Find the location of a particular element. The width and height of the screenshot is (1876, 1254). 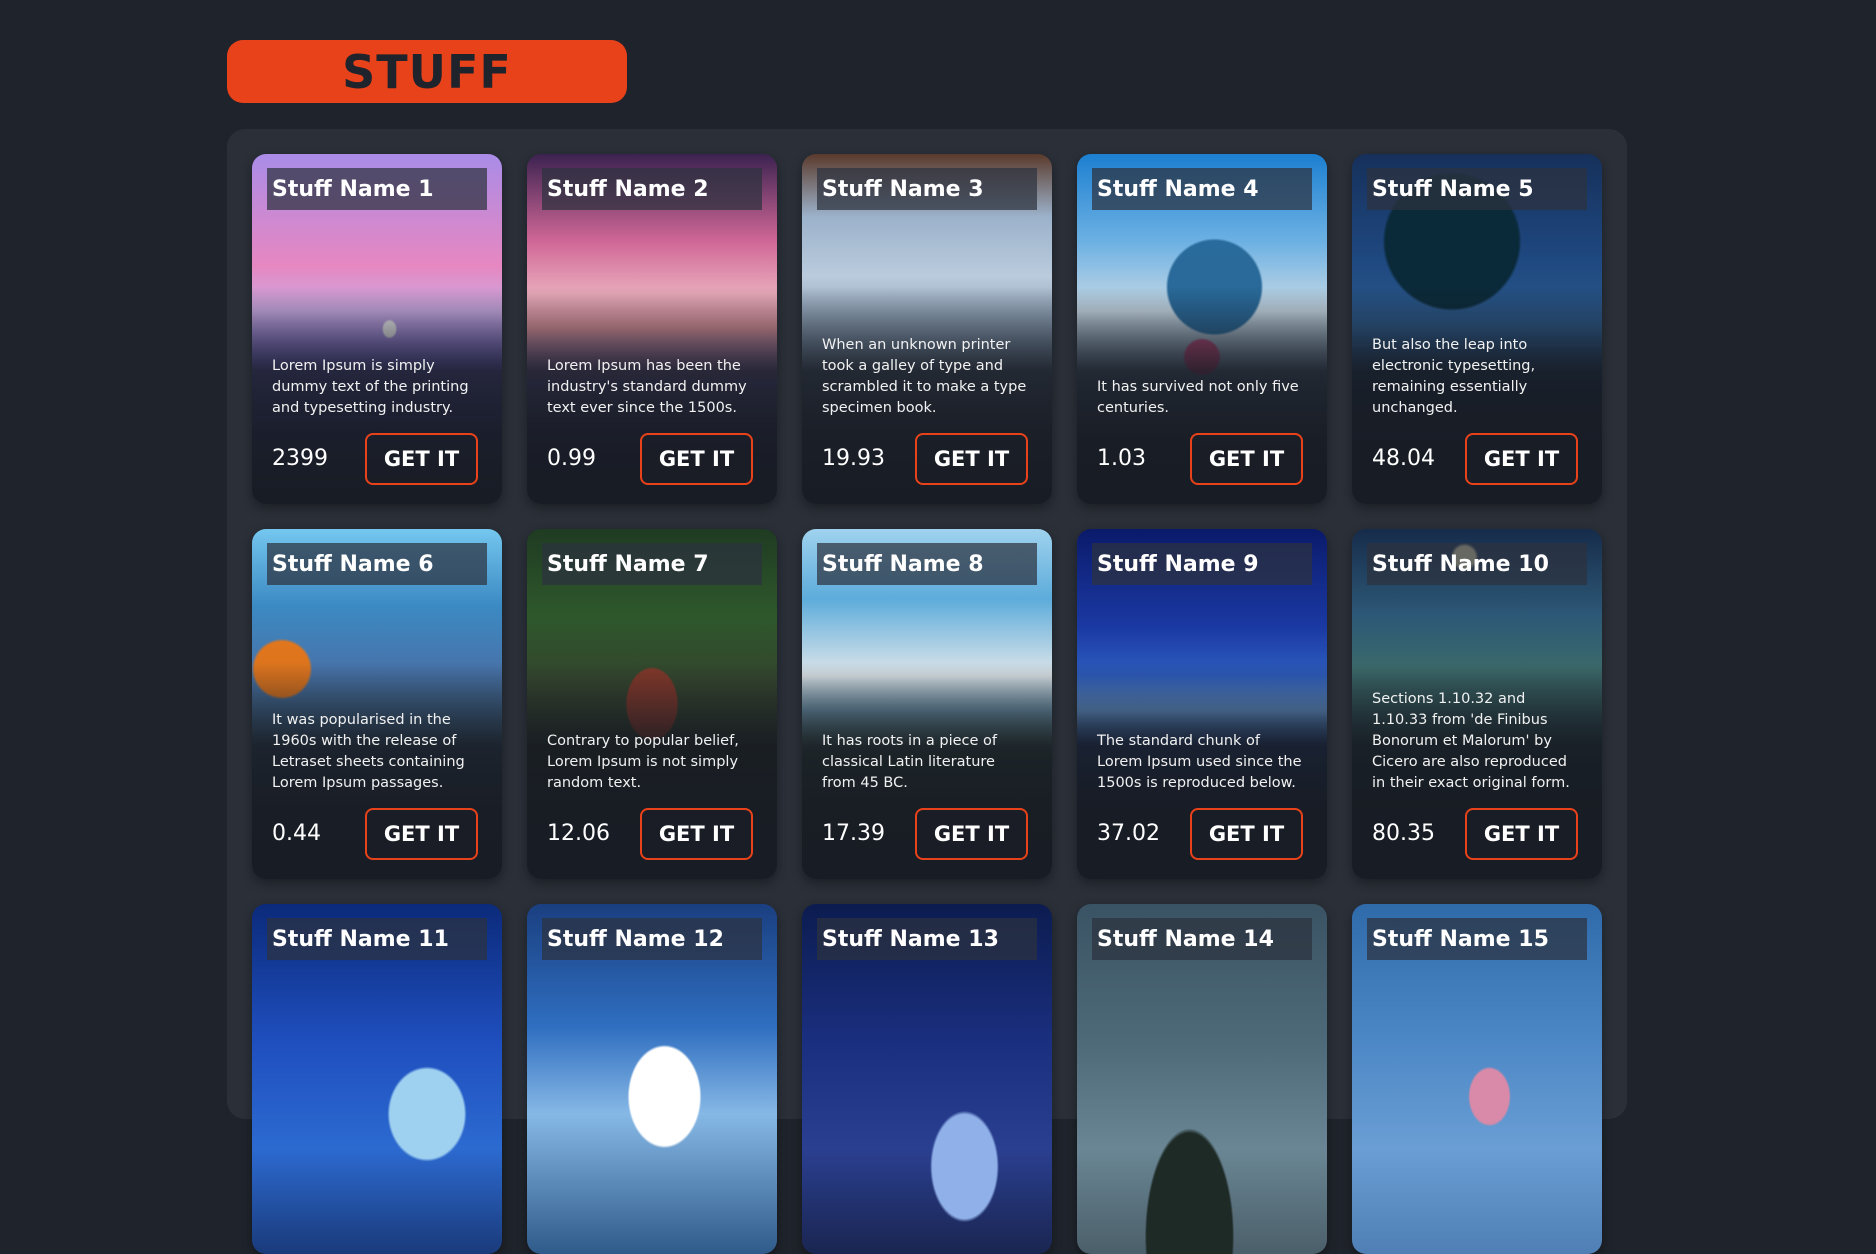

card-price: 80.35 is located at coordinates (1403, 833).